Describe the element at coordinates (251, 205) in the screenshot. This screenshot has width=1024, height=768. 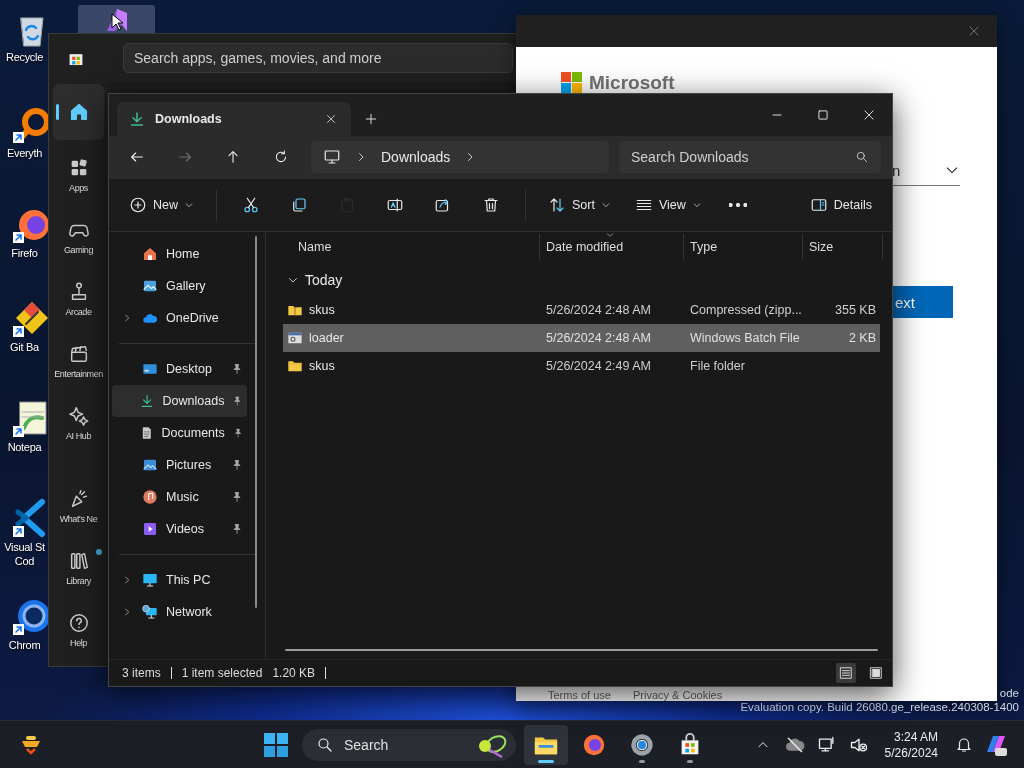
I see `scissors-icon` at that location.